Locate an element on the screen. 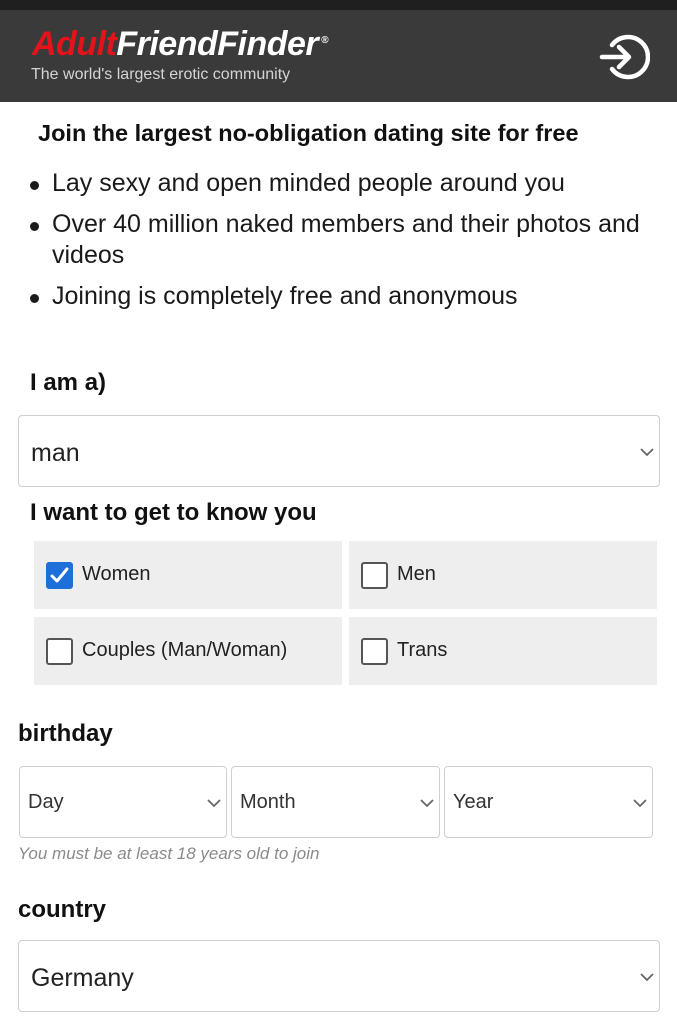 This screenshot has height=1024, width=677. seeking-option-couples: Couples (Man/Woman) is located at coordinates (188, 651).